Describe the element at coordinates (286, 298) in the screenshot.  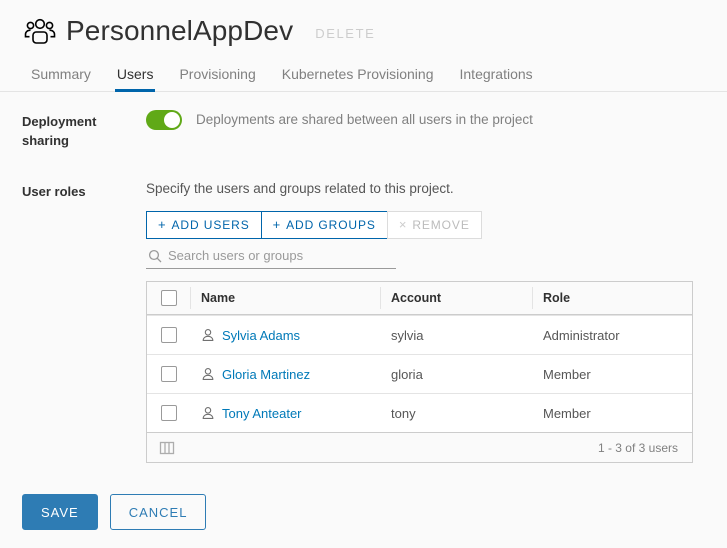
I see `column-header-name: Name` at that location.